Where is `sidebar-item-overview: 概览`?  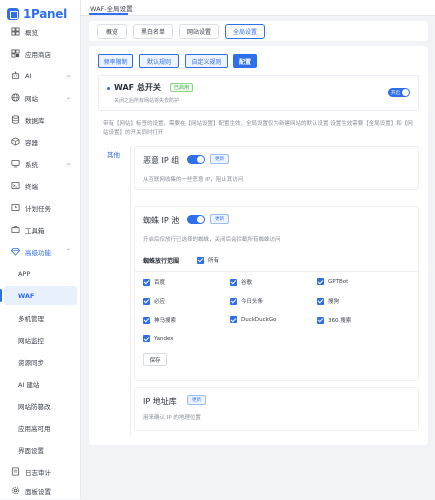
sidebar-item-overview: 概览 is located at coordinates (40, 31).